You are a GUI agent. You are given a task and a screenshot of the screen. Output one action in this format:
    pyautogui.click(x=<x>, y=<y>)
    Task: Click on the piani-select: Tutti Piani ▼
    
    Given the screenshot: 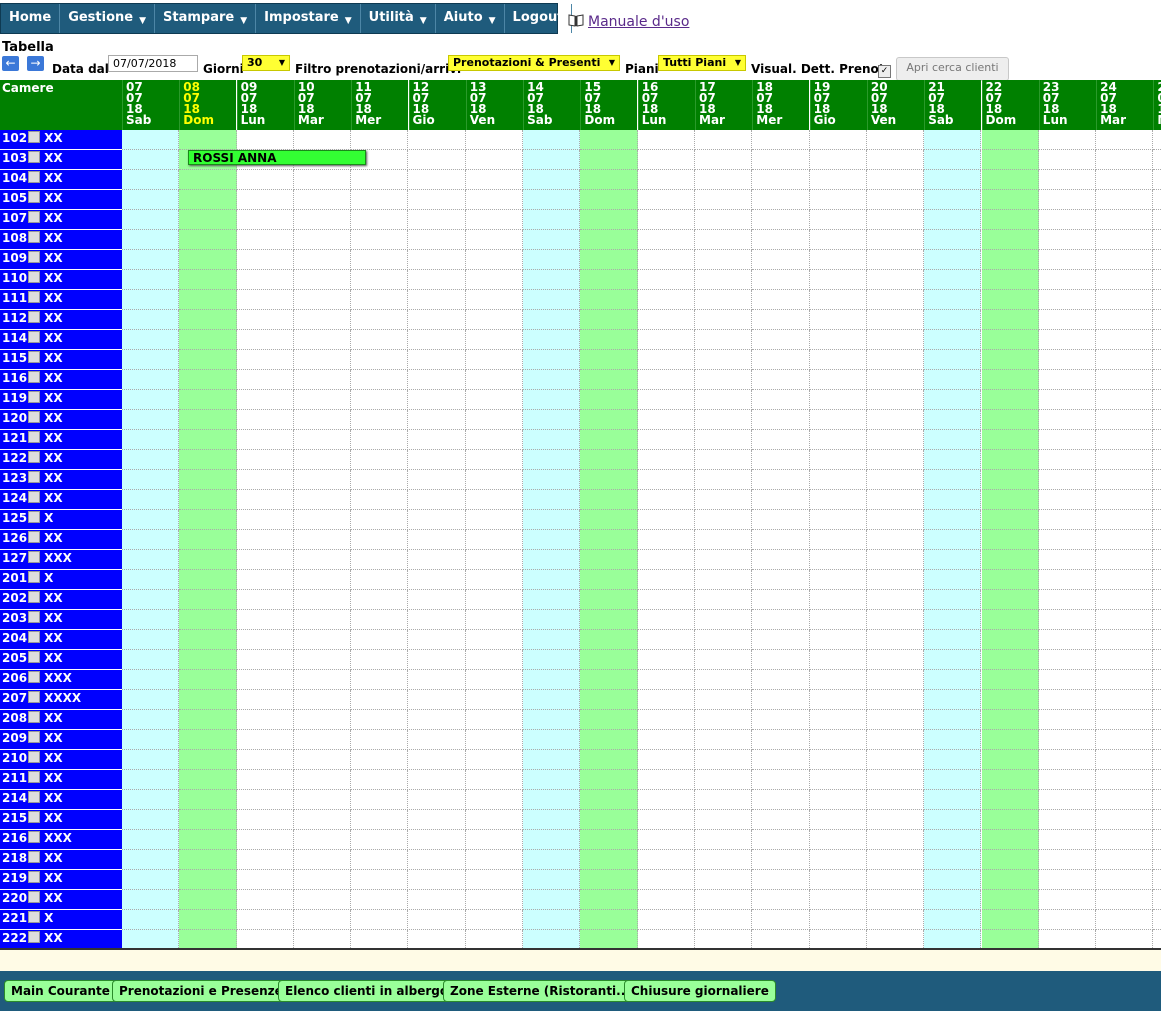 What is the action you would take?
    pyautogui.click(x=702, y=63)
    